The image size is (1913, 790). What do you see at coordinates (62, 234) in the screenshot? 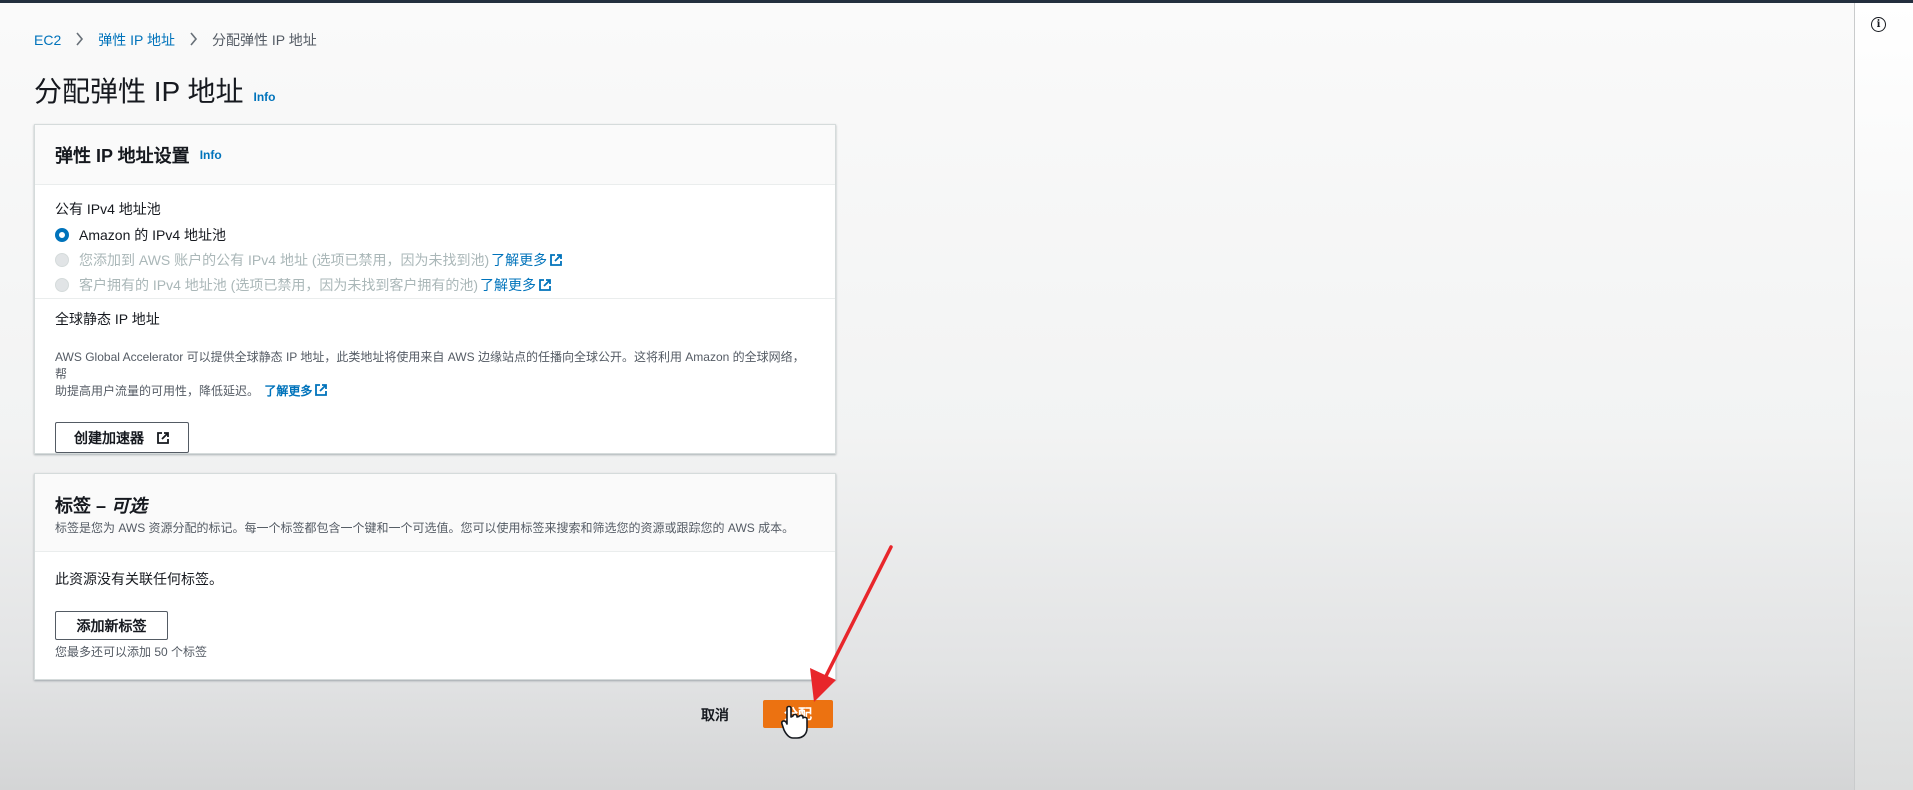
I see `radio-selected-icon` at bounding box center [62, 234].